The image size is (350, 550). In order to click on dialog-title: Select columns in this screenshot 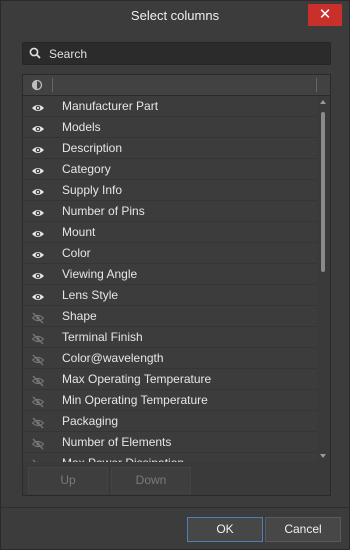, I will do `click(175, 15)`.